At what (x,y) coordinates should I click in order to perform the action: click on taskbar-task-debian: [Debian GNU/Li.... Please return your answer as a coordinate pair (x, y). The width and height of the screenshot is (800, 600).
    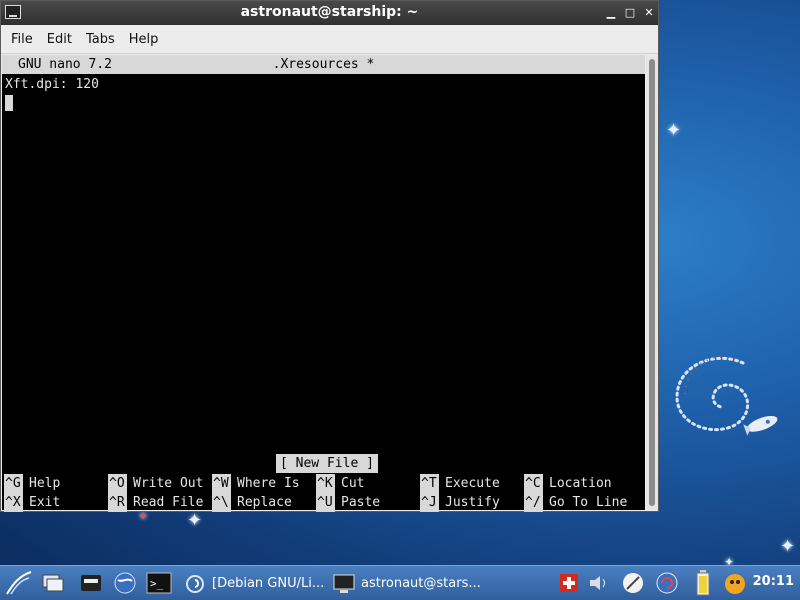
    Looking at the image, I should click on (254, 583).